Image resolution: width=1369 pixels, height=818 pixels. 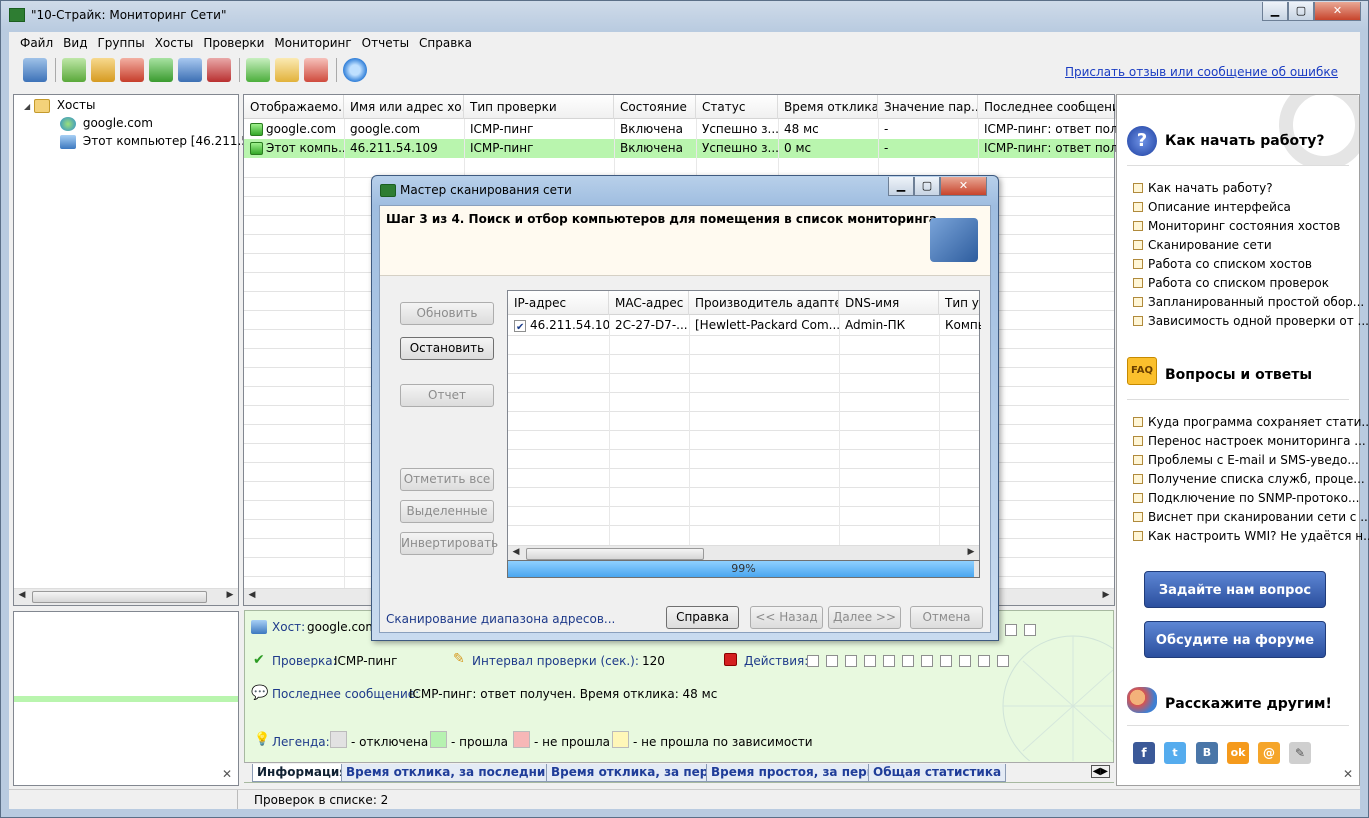 What do you see at coordinates (447, 479) in the screenshot?
I see `select-all-button: Отметить все` at bounding box center [447, 479].